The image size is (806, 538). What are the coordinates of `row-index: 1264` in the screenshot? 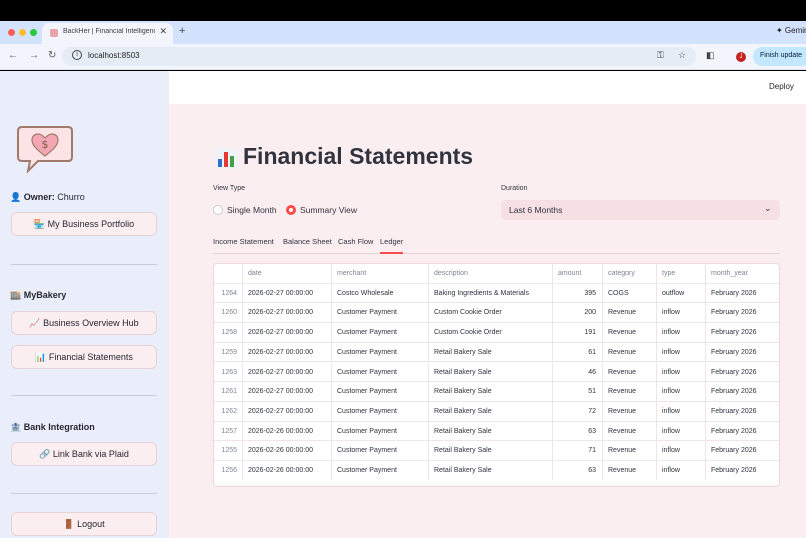 It's located at (228, 293).